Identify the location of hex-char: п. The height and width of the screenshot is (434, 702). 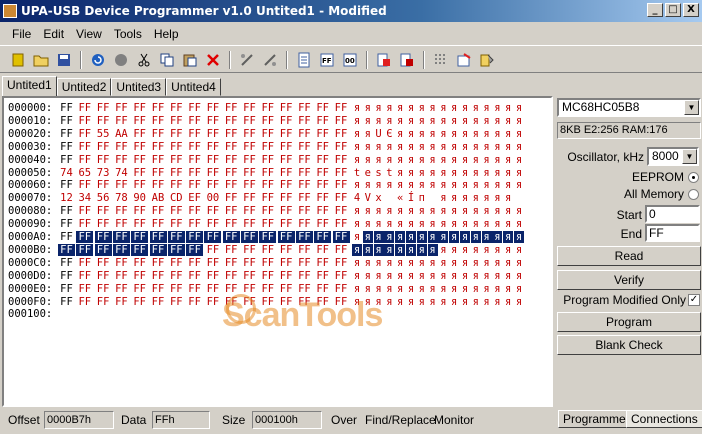
(422, 198).